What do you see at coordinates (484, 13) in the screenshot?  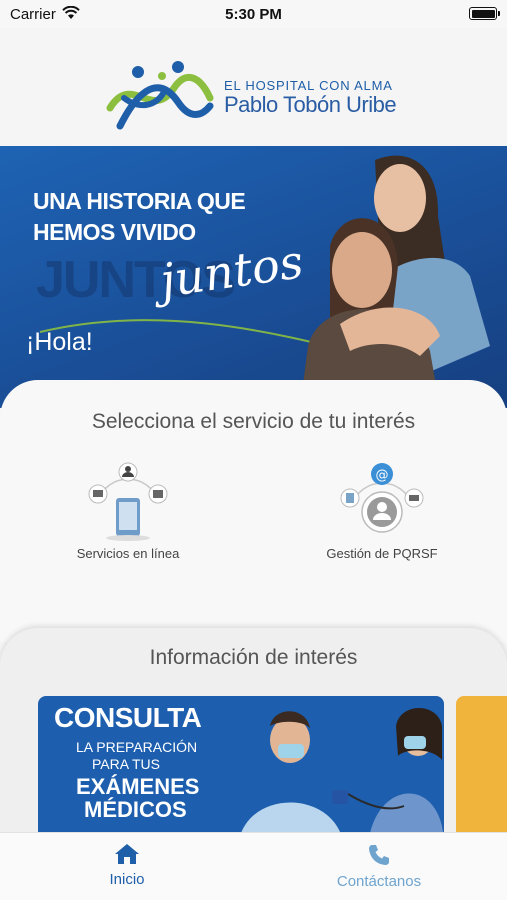 I see `battery-icon` at bounding box center [484, 13].